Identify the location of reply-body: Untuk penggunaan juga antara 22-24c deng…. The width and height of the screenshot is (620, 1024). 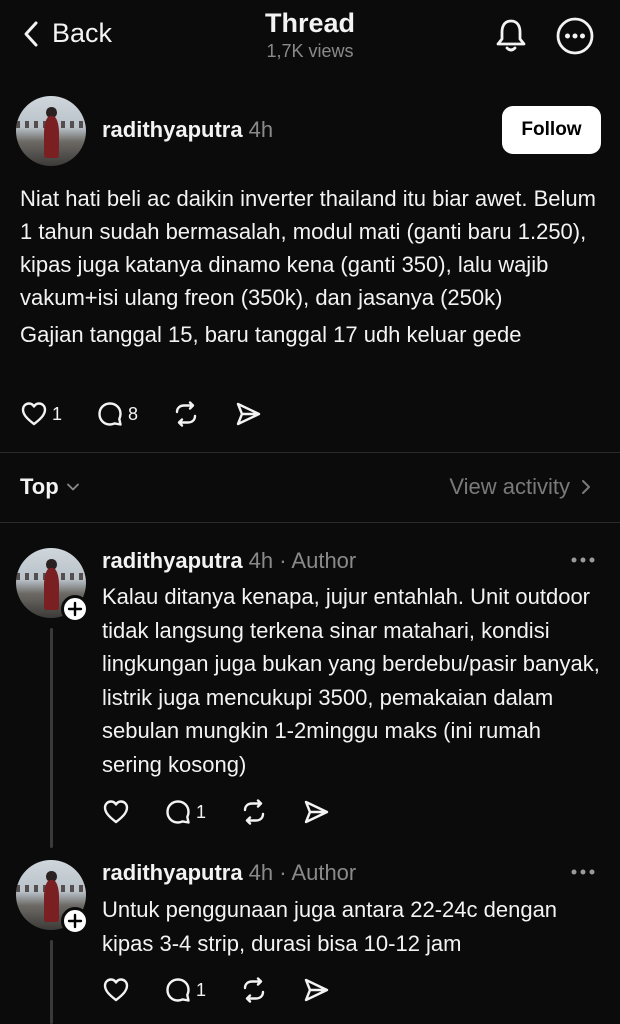
(330, 926).